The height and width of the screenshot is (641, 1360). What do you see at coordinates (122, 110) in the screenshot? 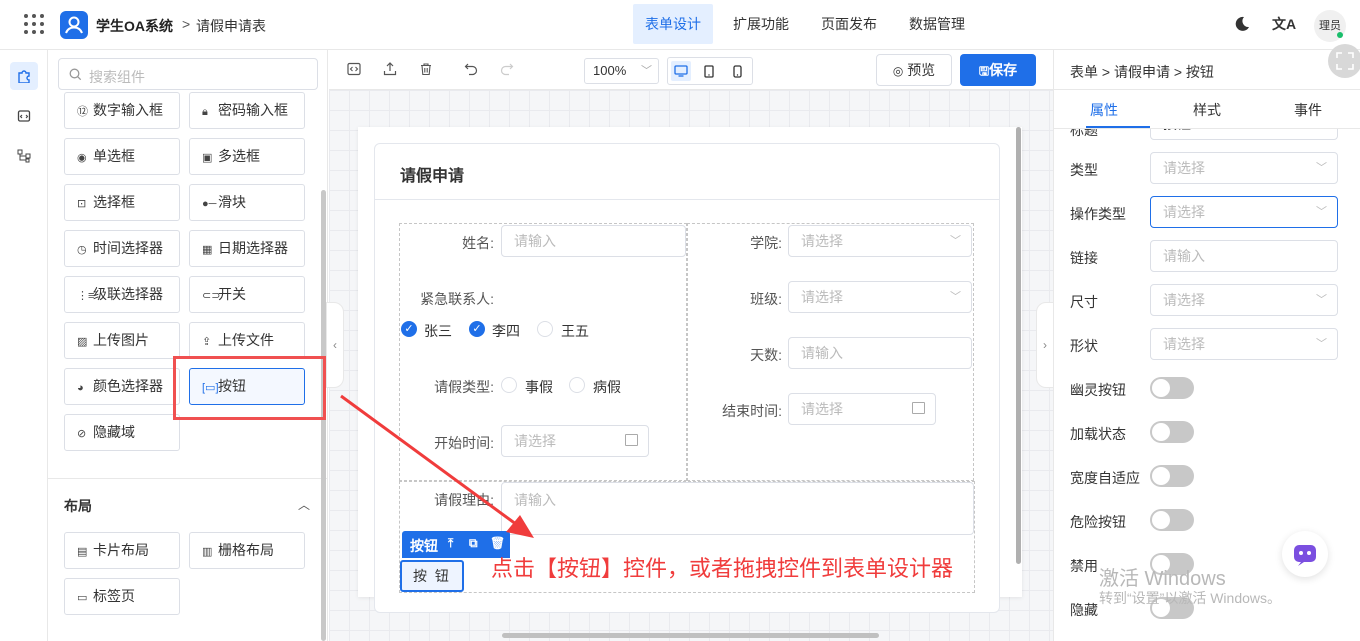
I see `comp-number-input: ⑫ 数字输入框` at bounding box center [122, 110].